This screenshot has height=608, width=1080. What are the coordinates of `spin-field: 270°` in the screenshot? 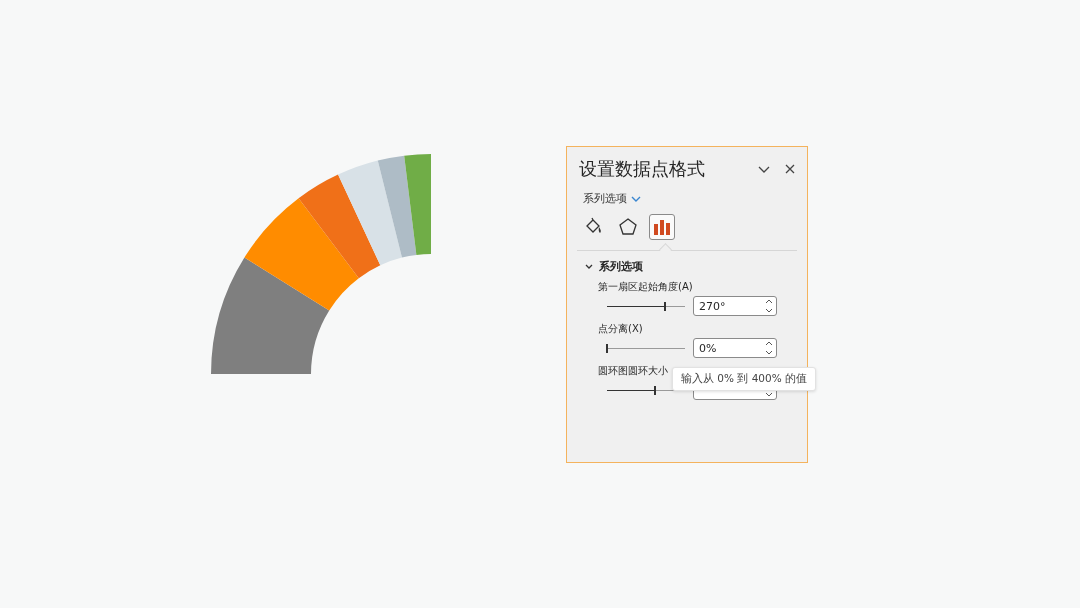 It's located at (735, 306).